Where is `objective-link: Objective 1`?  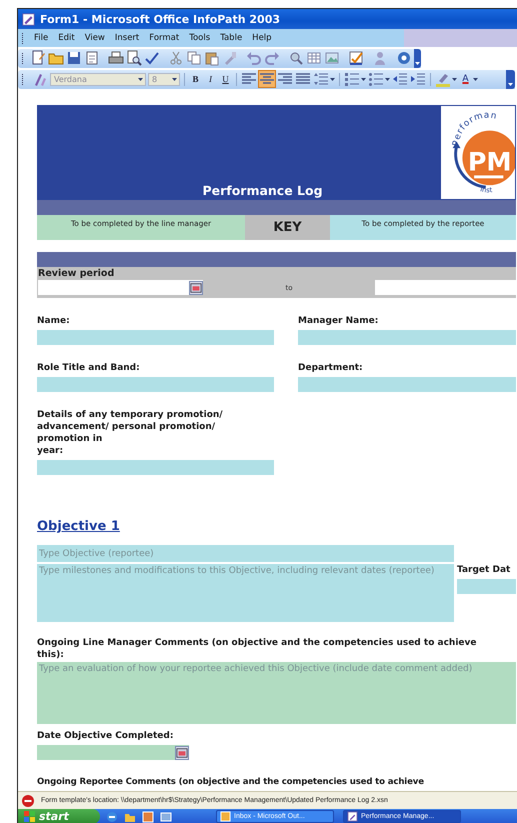 objective-link: Objective 1 is located at coordinates (78, 526).